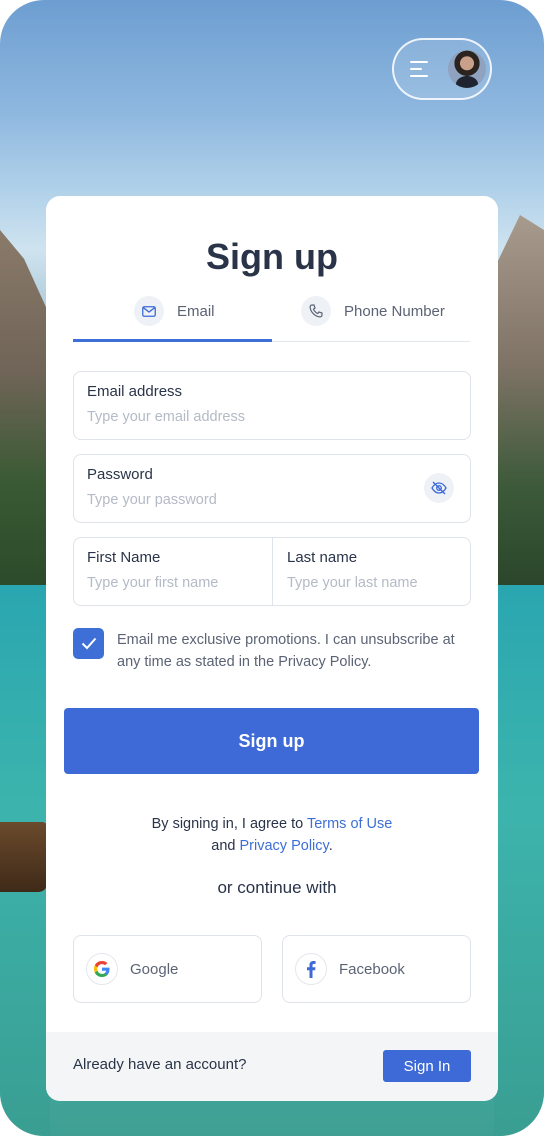  What do you see at coordinates (172, 583) in the screenshot?
I see `first-name-input` at bounding box center [172, 583].